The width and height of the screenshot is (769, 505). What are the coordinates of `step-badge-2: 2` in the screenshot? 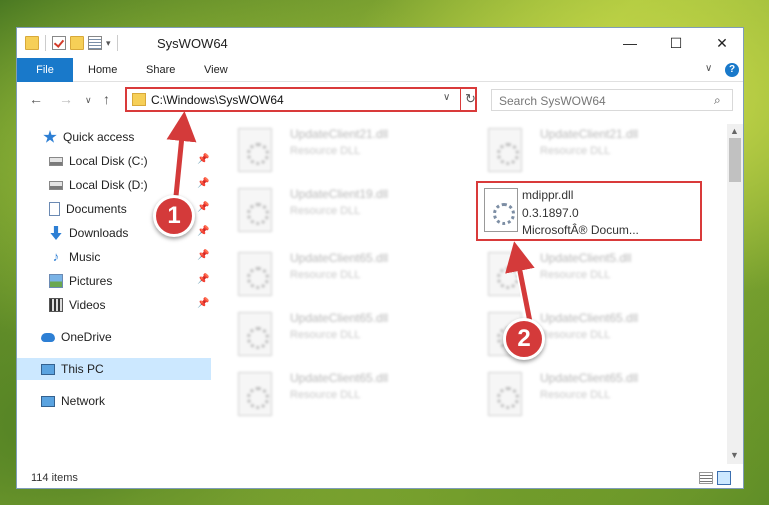 It's located at (524, 339).